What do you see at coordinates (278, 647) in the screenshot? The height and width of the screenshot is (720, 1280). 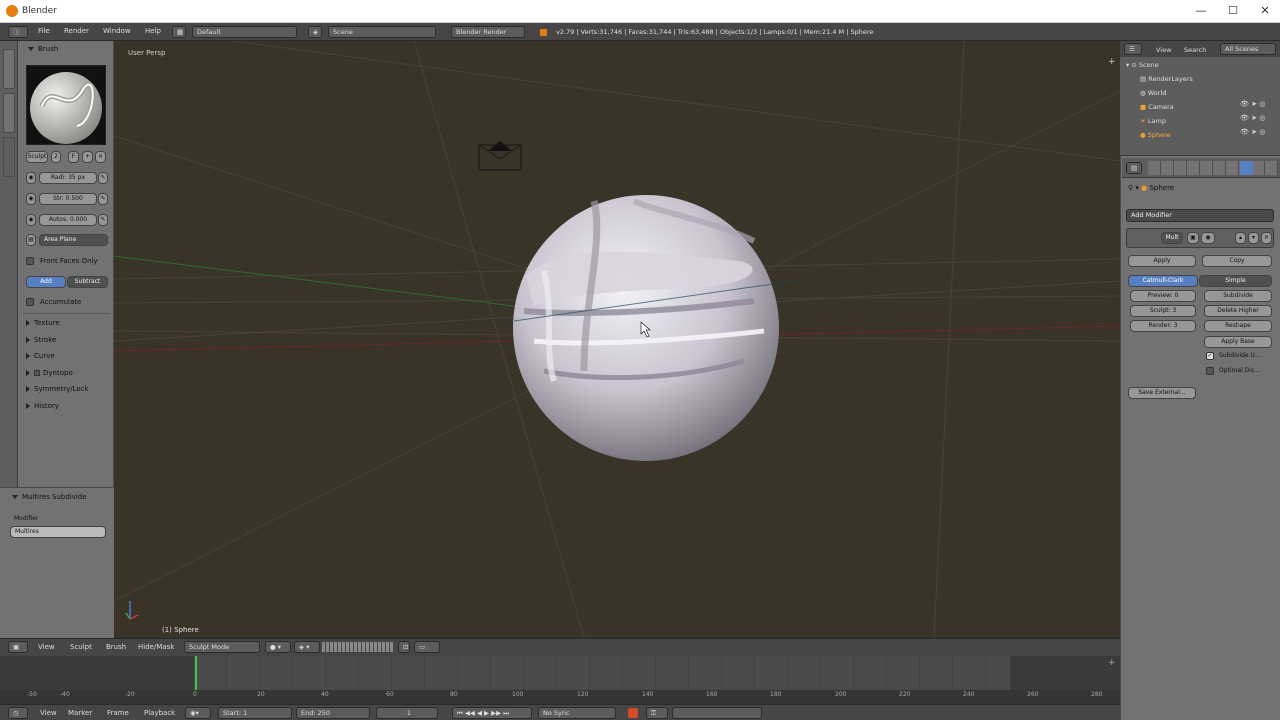 I see `shading-select: ● ▾` at bounding box center [278, 647].